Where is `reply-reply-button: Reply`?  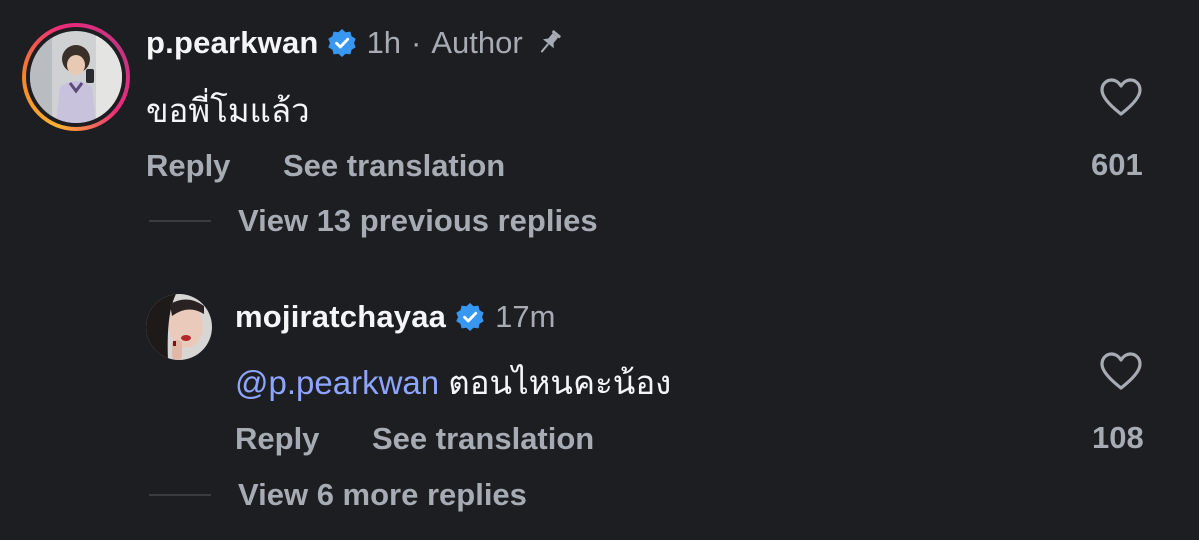 reply-reply-button: Reply is located at coordinates (277, 439).